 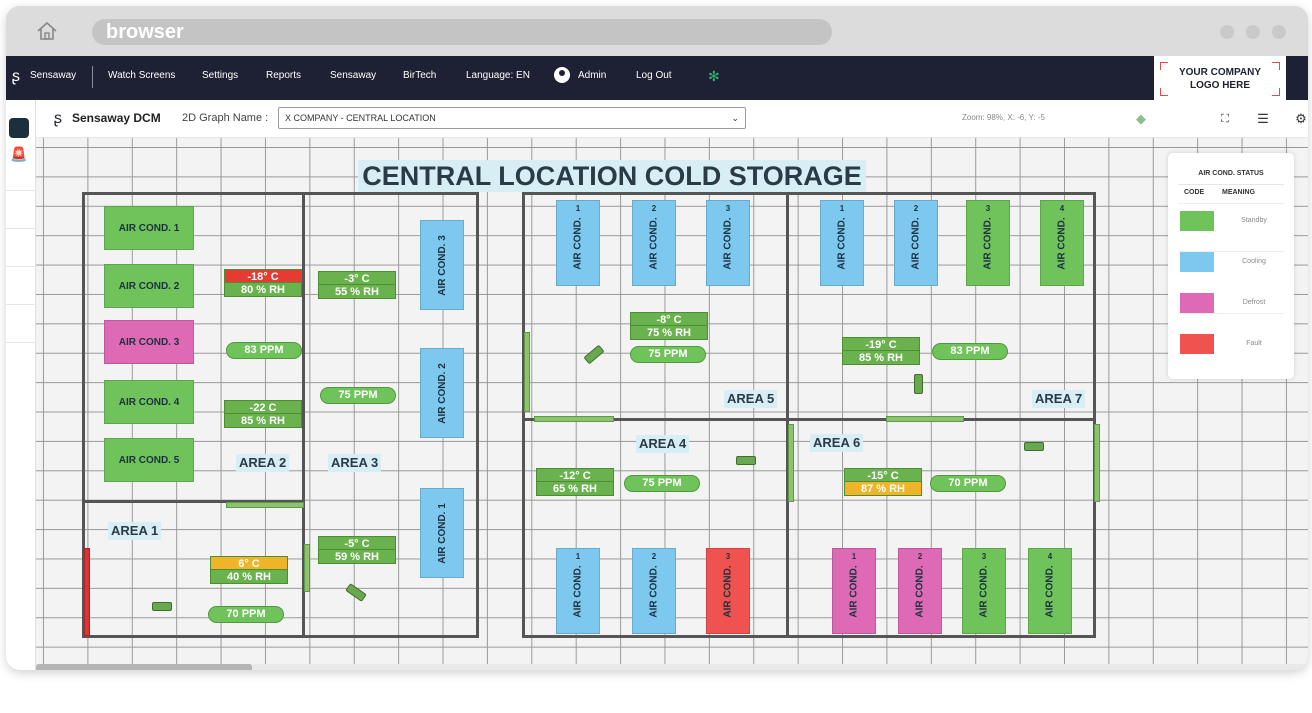 I want to click on legend-swatch-defrost, so click(x=1197, y=303).